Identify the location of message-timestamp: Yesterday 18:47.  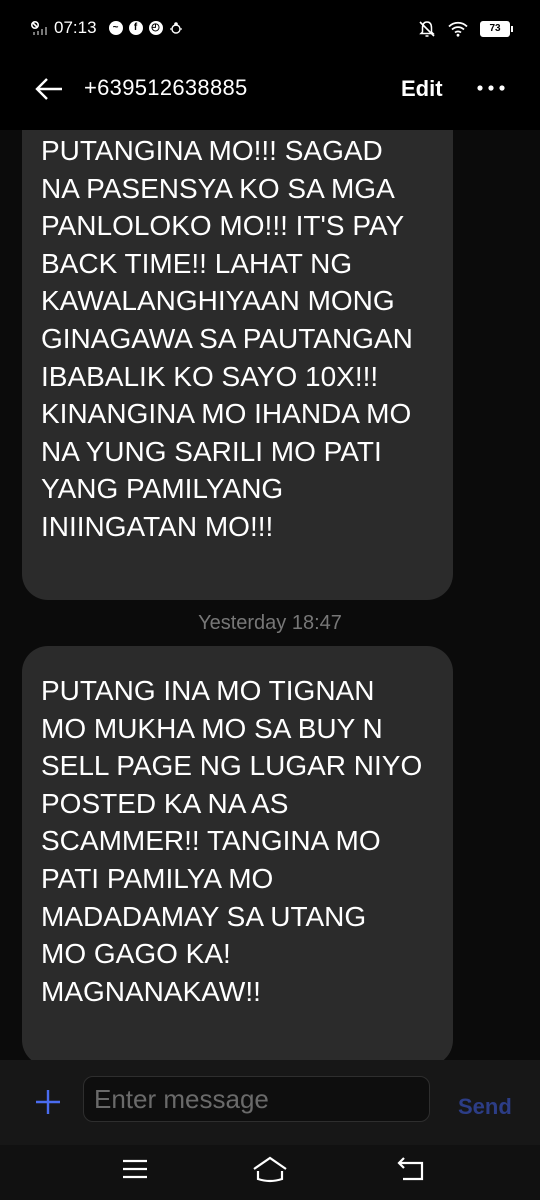
(270, 623).